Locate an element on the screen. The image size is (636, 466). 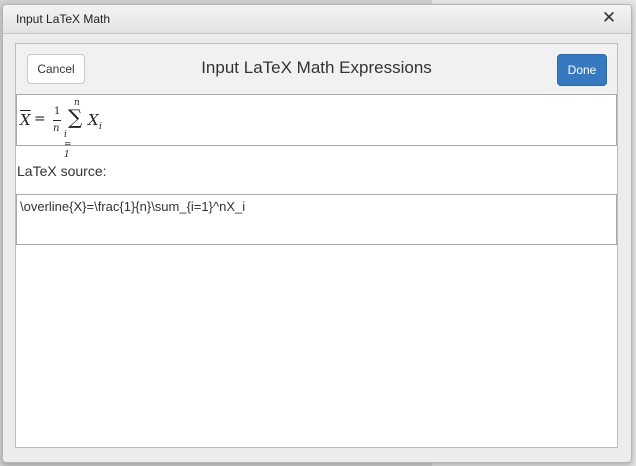
source-label: LaTeX source: is located at coordinates (62, 171).